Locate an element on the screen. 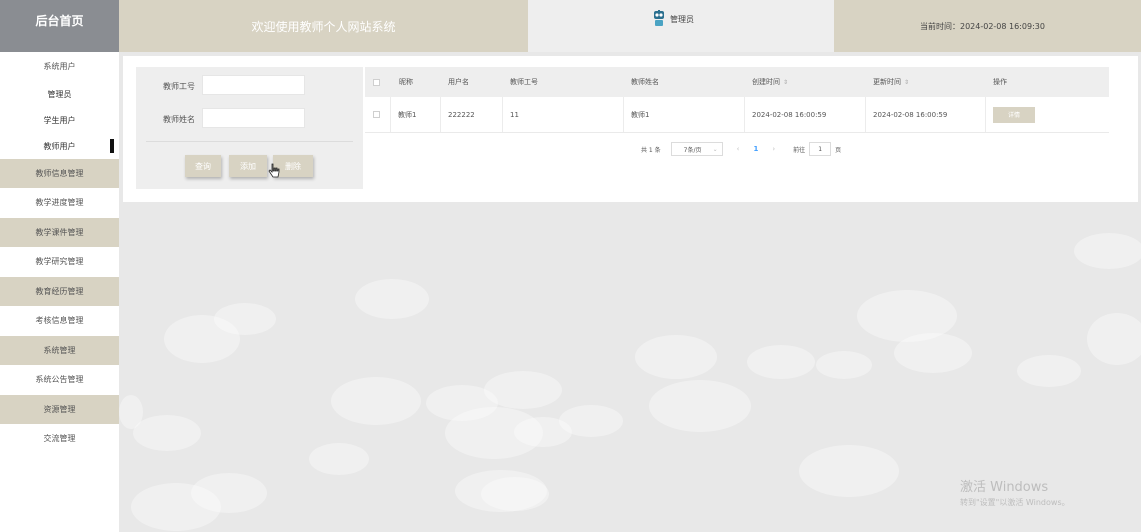 The image size is (1141, 532). row-checkbox is located at coordinates (376, 114).